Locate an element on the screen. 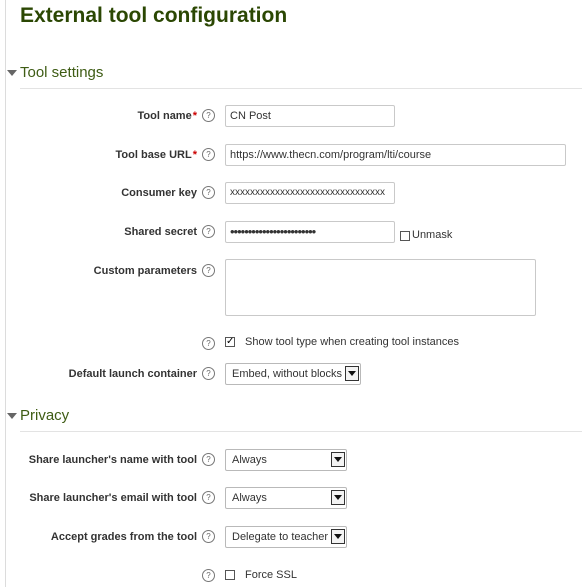 The width and height of the screenshot is (582, 587). default-launch-container-value: Embed, without blocks is located at coordinates (287, 374).